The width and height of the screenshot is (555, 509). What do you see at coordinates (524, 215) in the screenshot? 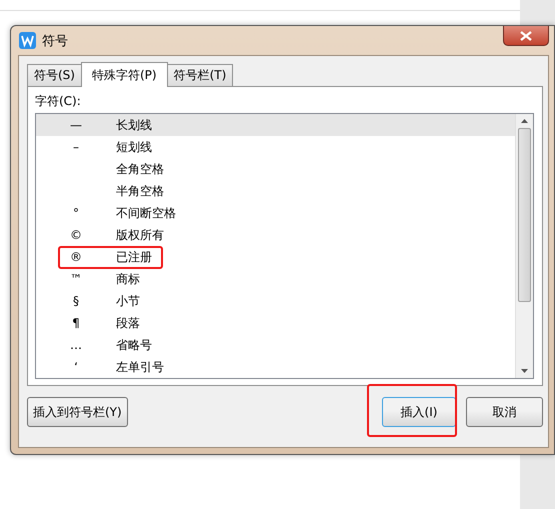
I see `scroll-thumb` at bounding box center [524, 215].